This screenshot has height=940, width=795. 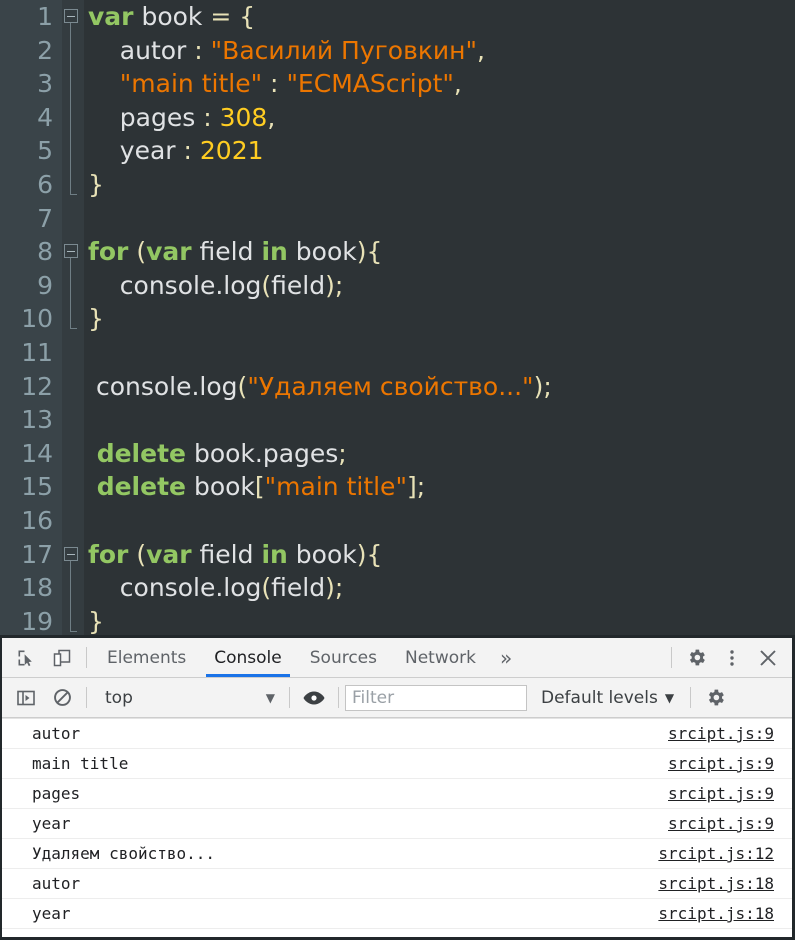 I want to click on live-expression-eye-icon, so click(x=314, y=697).